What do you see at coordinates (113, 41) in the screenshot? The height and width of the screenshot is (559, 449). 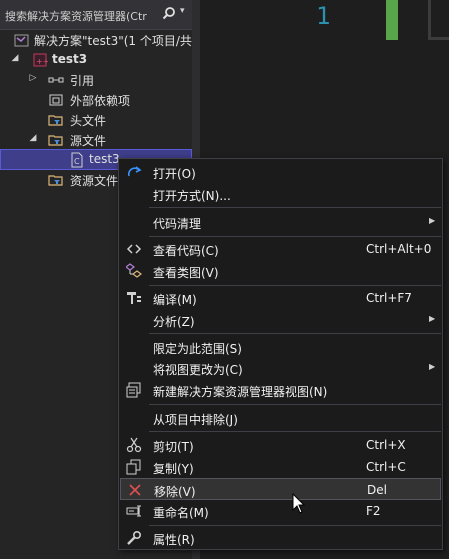 I see `tree-item-label: 解决方案"test3"(1 个项目/共` at bounding box center [113, 41].